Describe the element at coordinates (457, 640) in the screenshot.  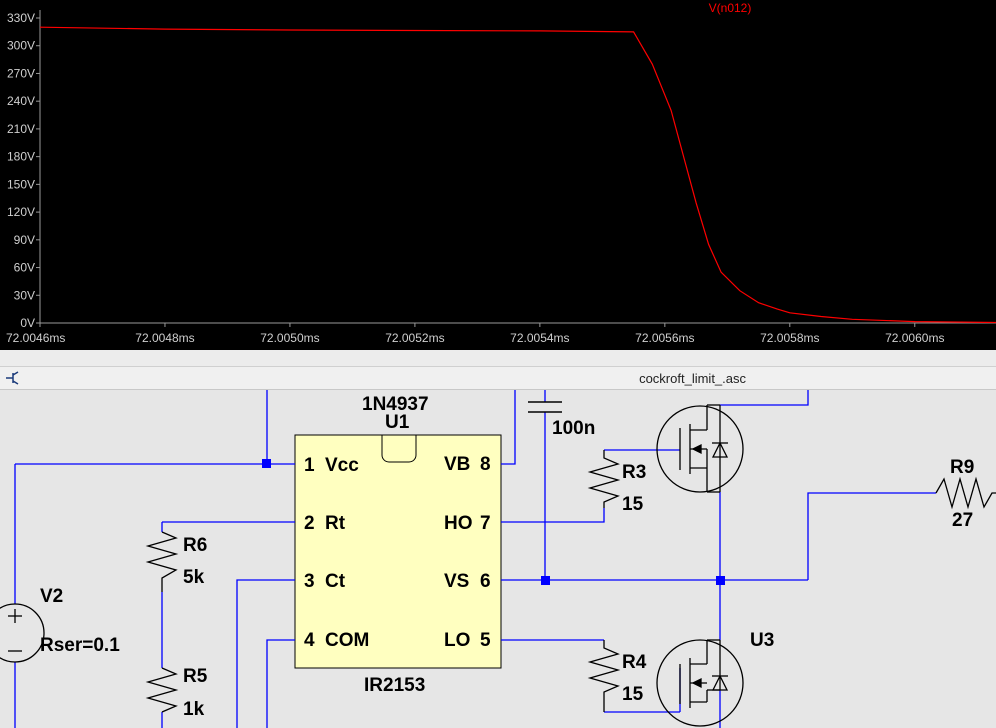
I see `pin-5-name: LO` at that location.